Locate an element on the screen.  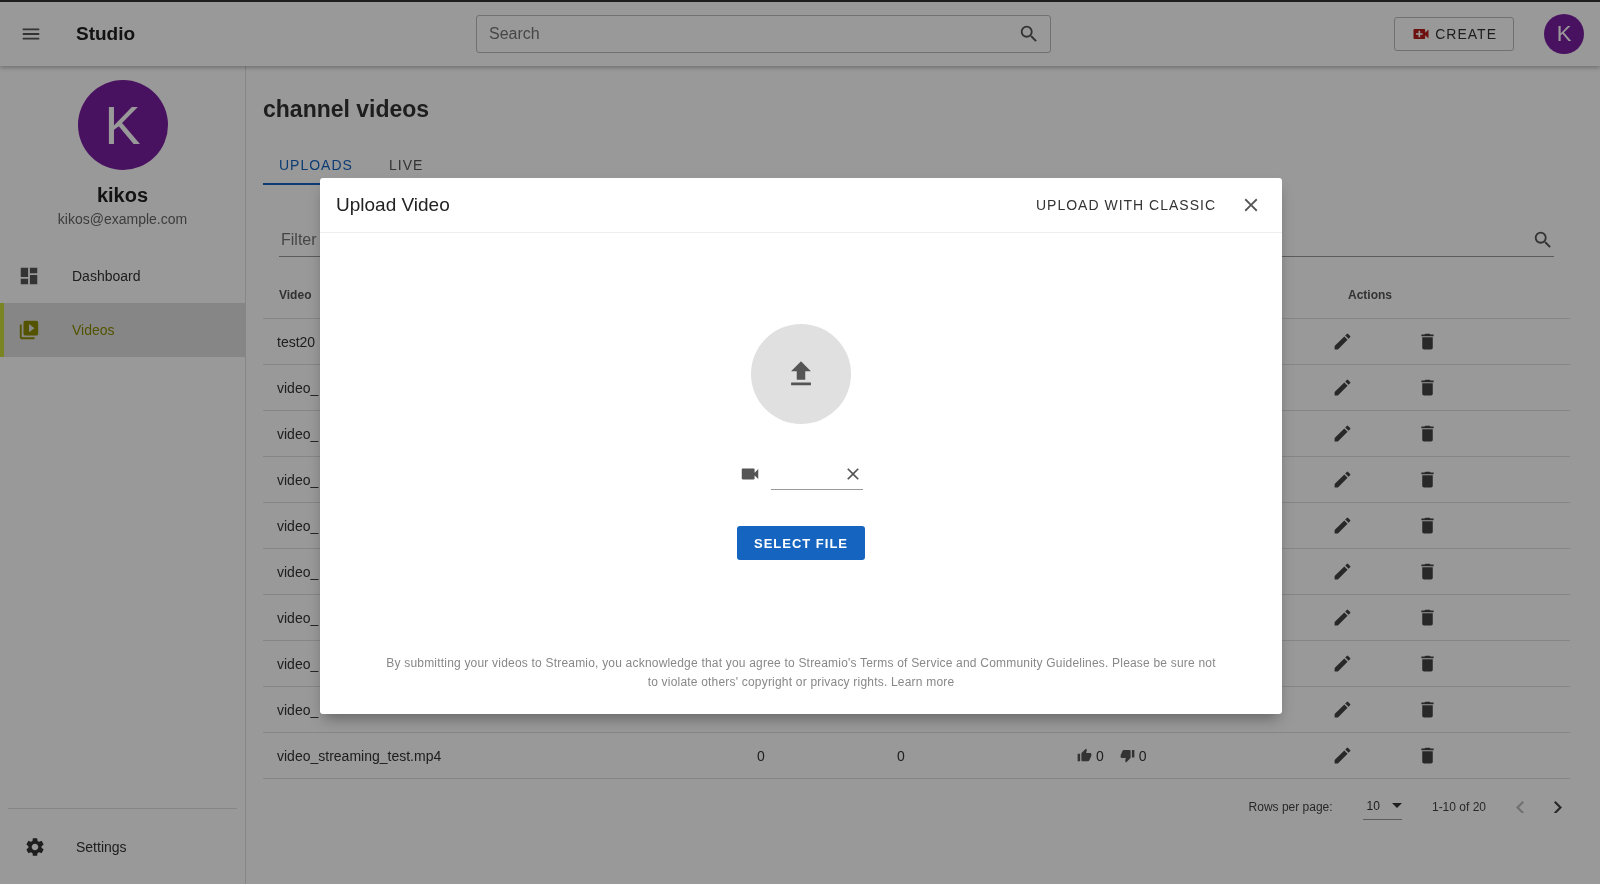
video-name-cell: video_streaming_test.mp4 is located at coordinates (359, 755).